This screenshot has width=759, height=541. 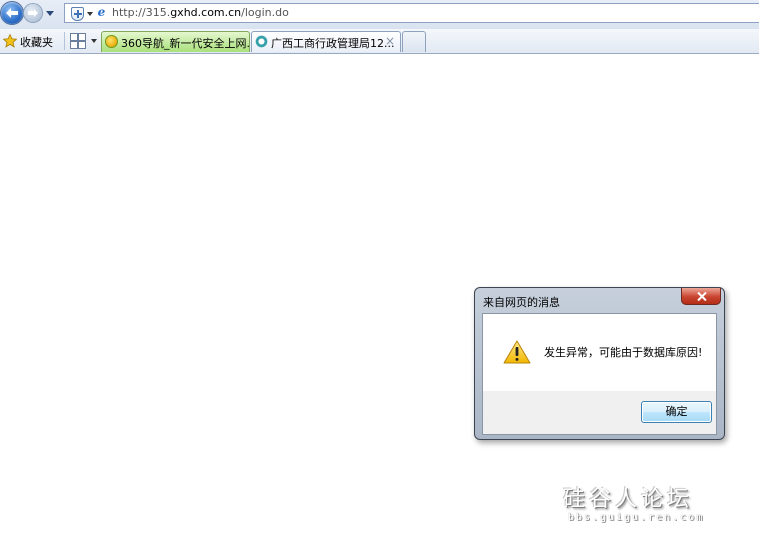 What do you see at coordinates (636, 517) in the screenshot?
I see `watermark-url: bbs.guigu.ren.com` at bounding box center [636, 517].